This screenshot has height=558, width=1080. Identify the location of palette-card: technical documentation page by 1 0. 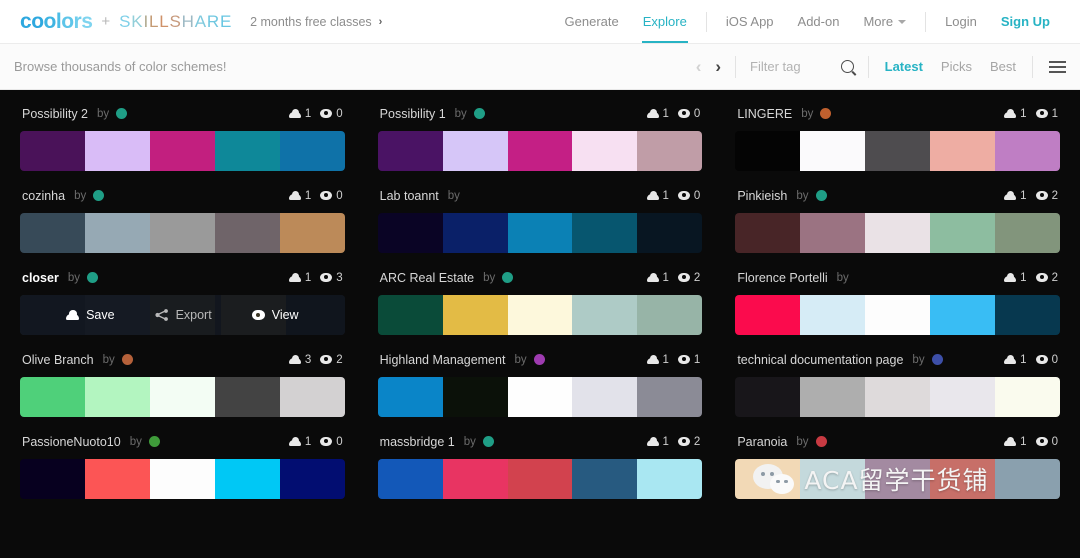
(897, 383).